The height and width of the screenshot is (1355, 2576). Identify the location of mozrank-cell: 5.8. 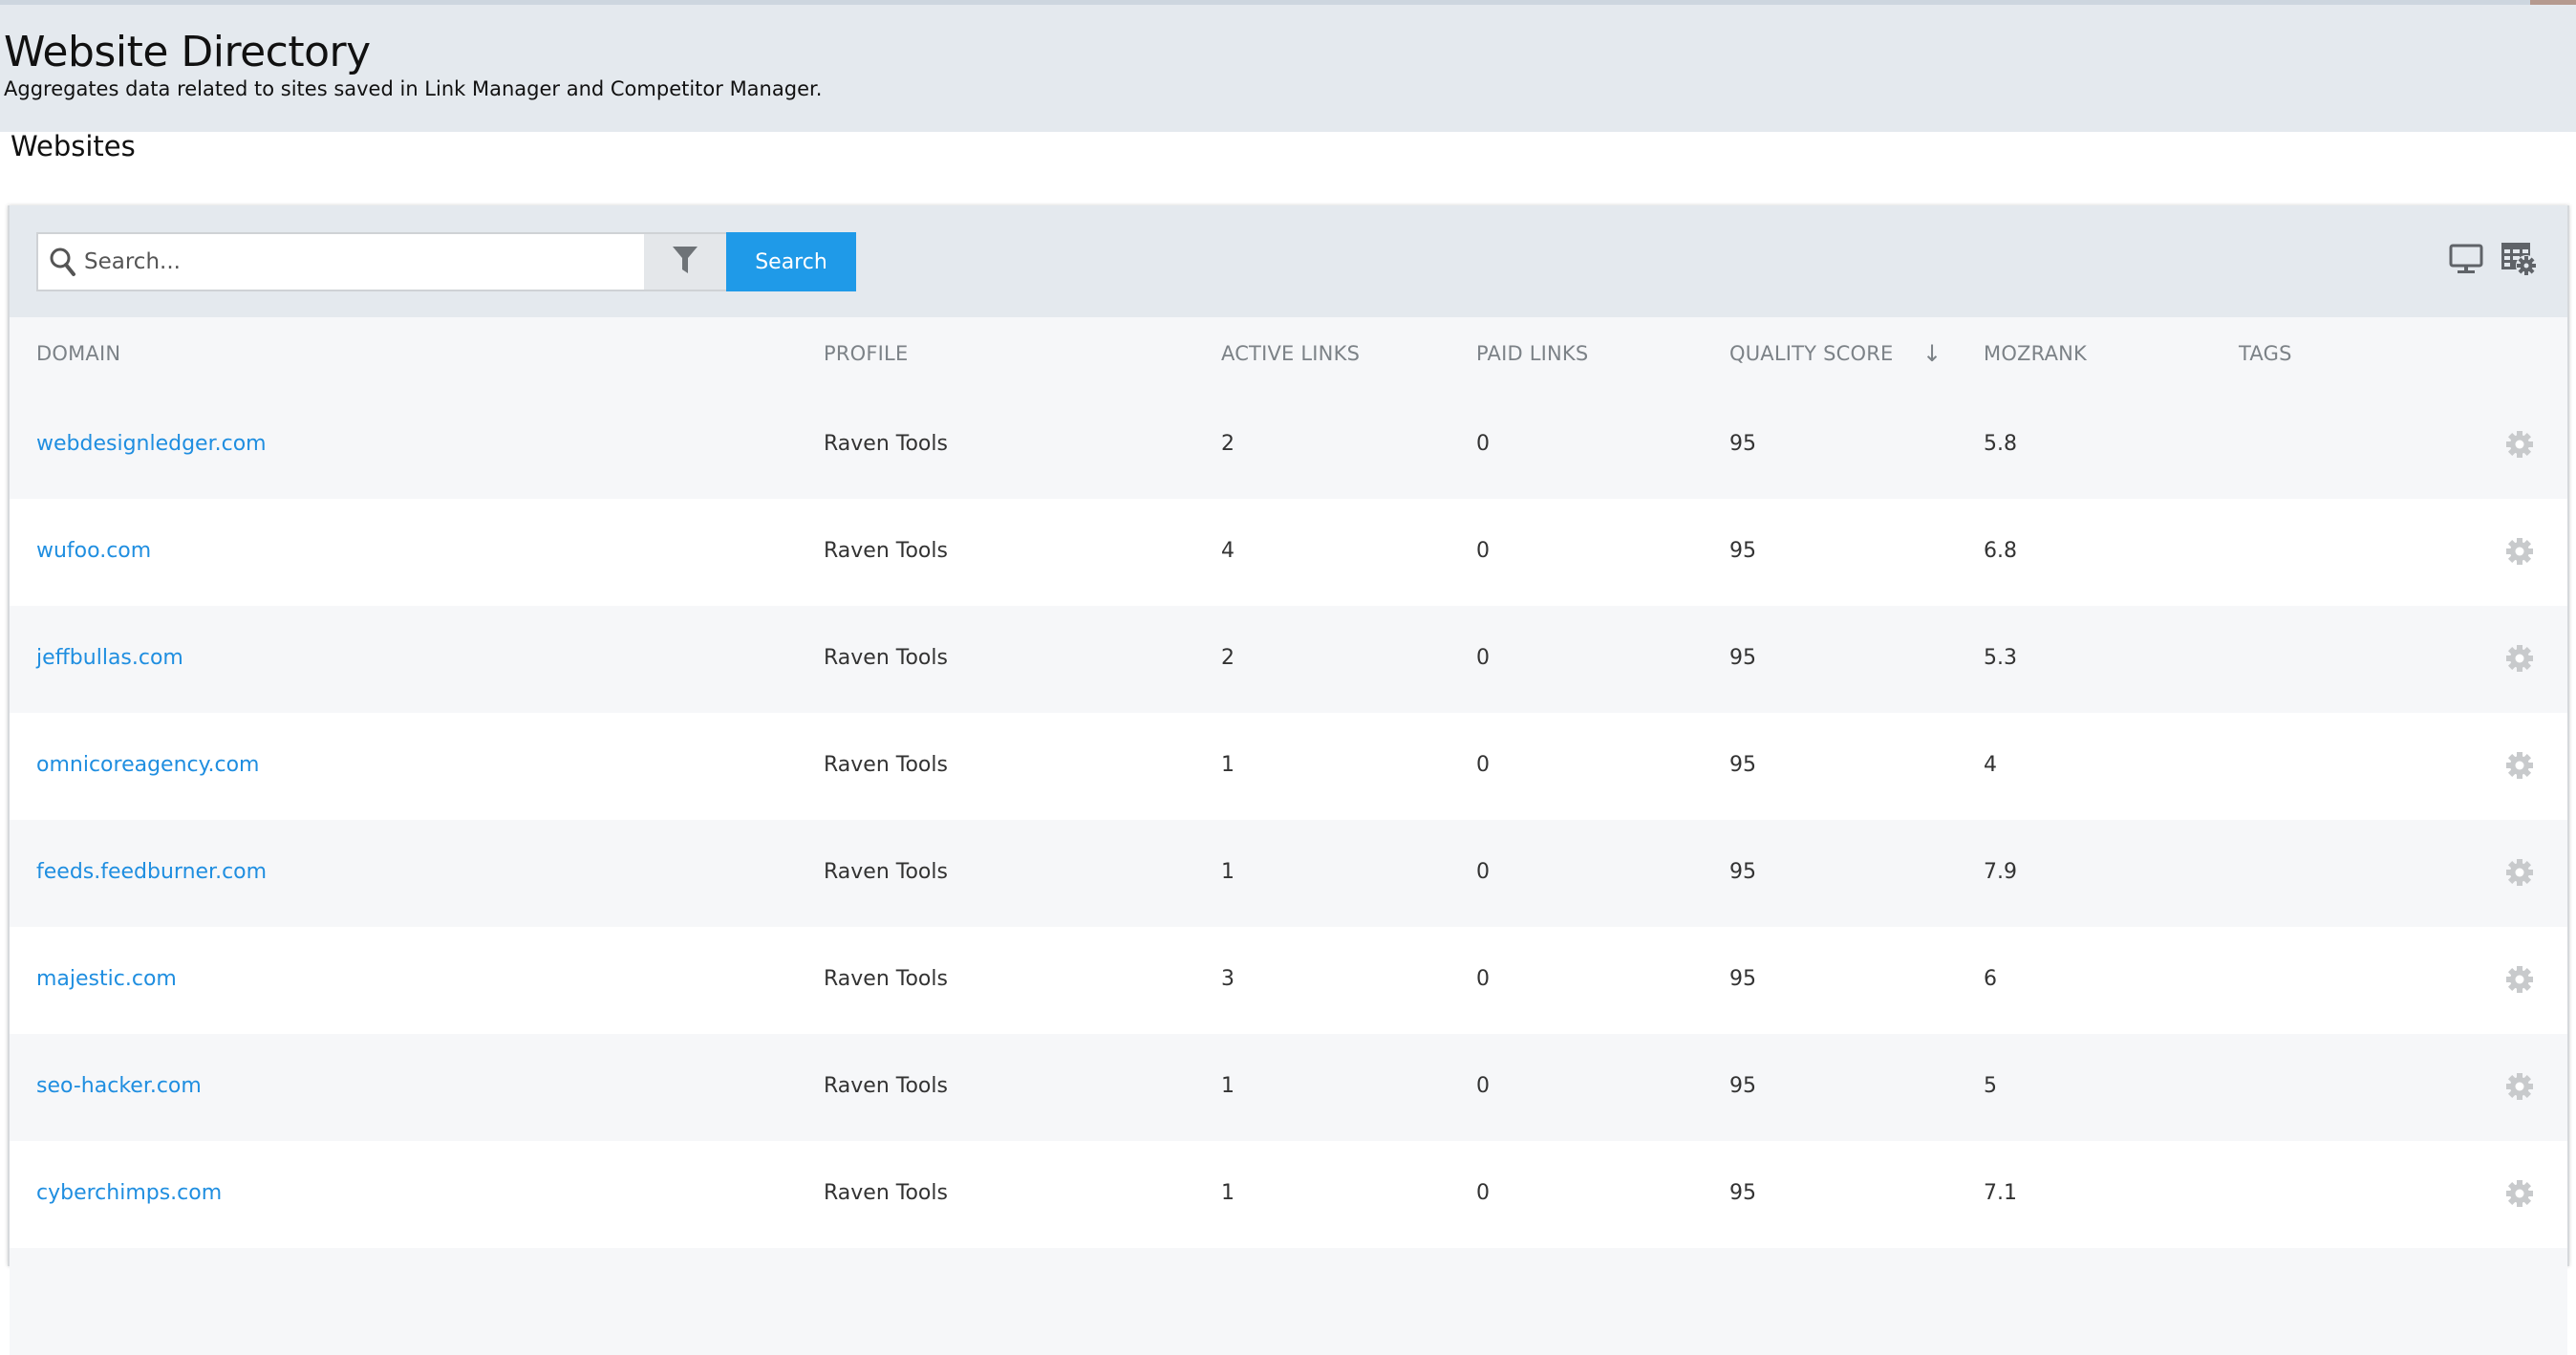
(2000, 444).